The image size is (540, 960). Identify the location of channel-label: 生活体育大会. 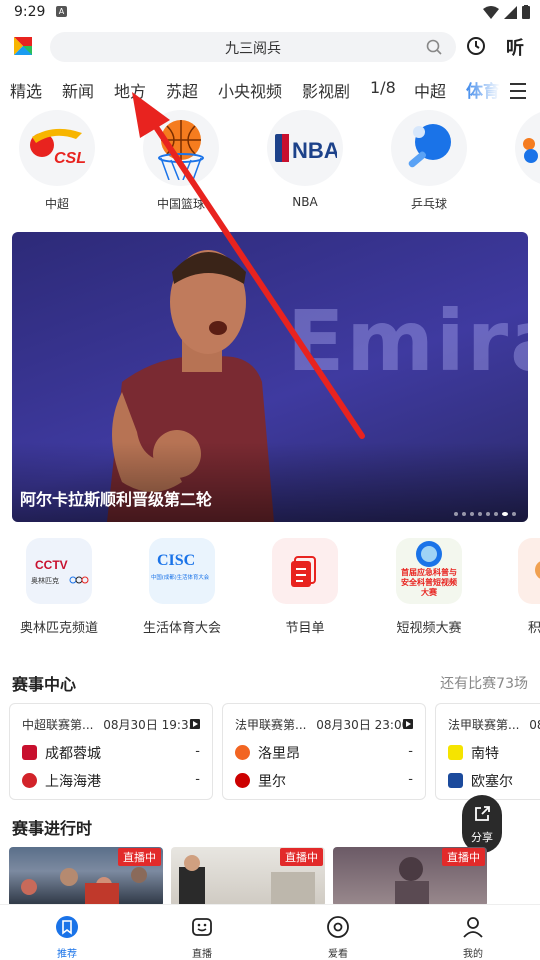
(181, 628).